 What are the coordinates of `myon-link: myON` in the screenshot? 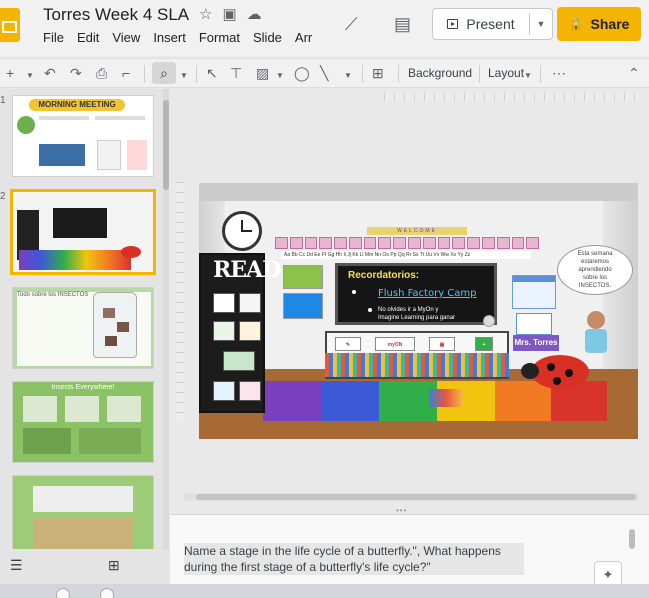 It's located at (395, 344).